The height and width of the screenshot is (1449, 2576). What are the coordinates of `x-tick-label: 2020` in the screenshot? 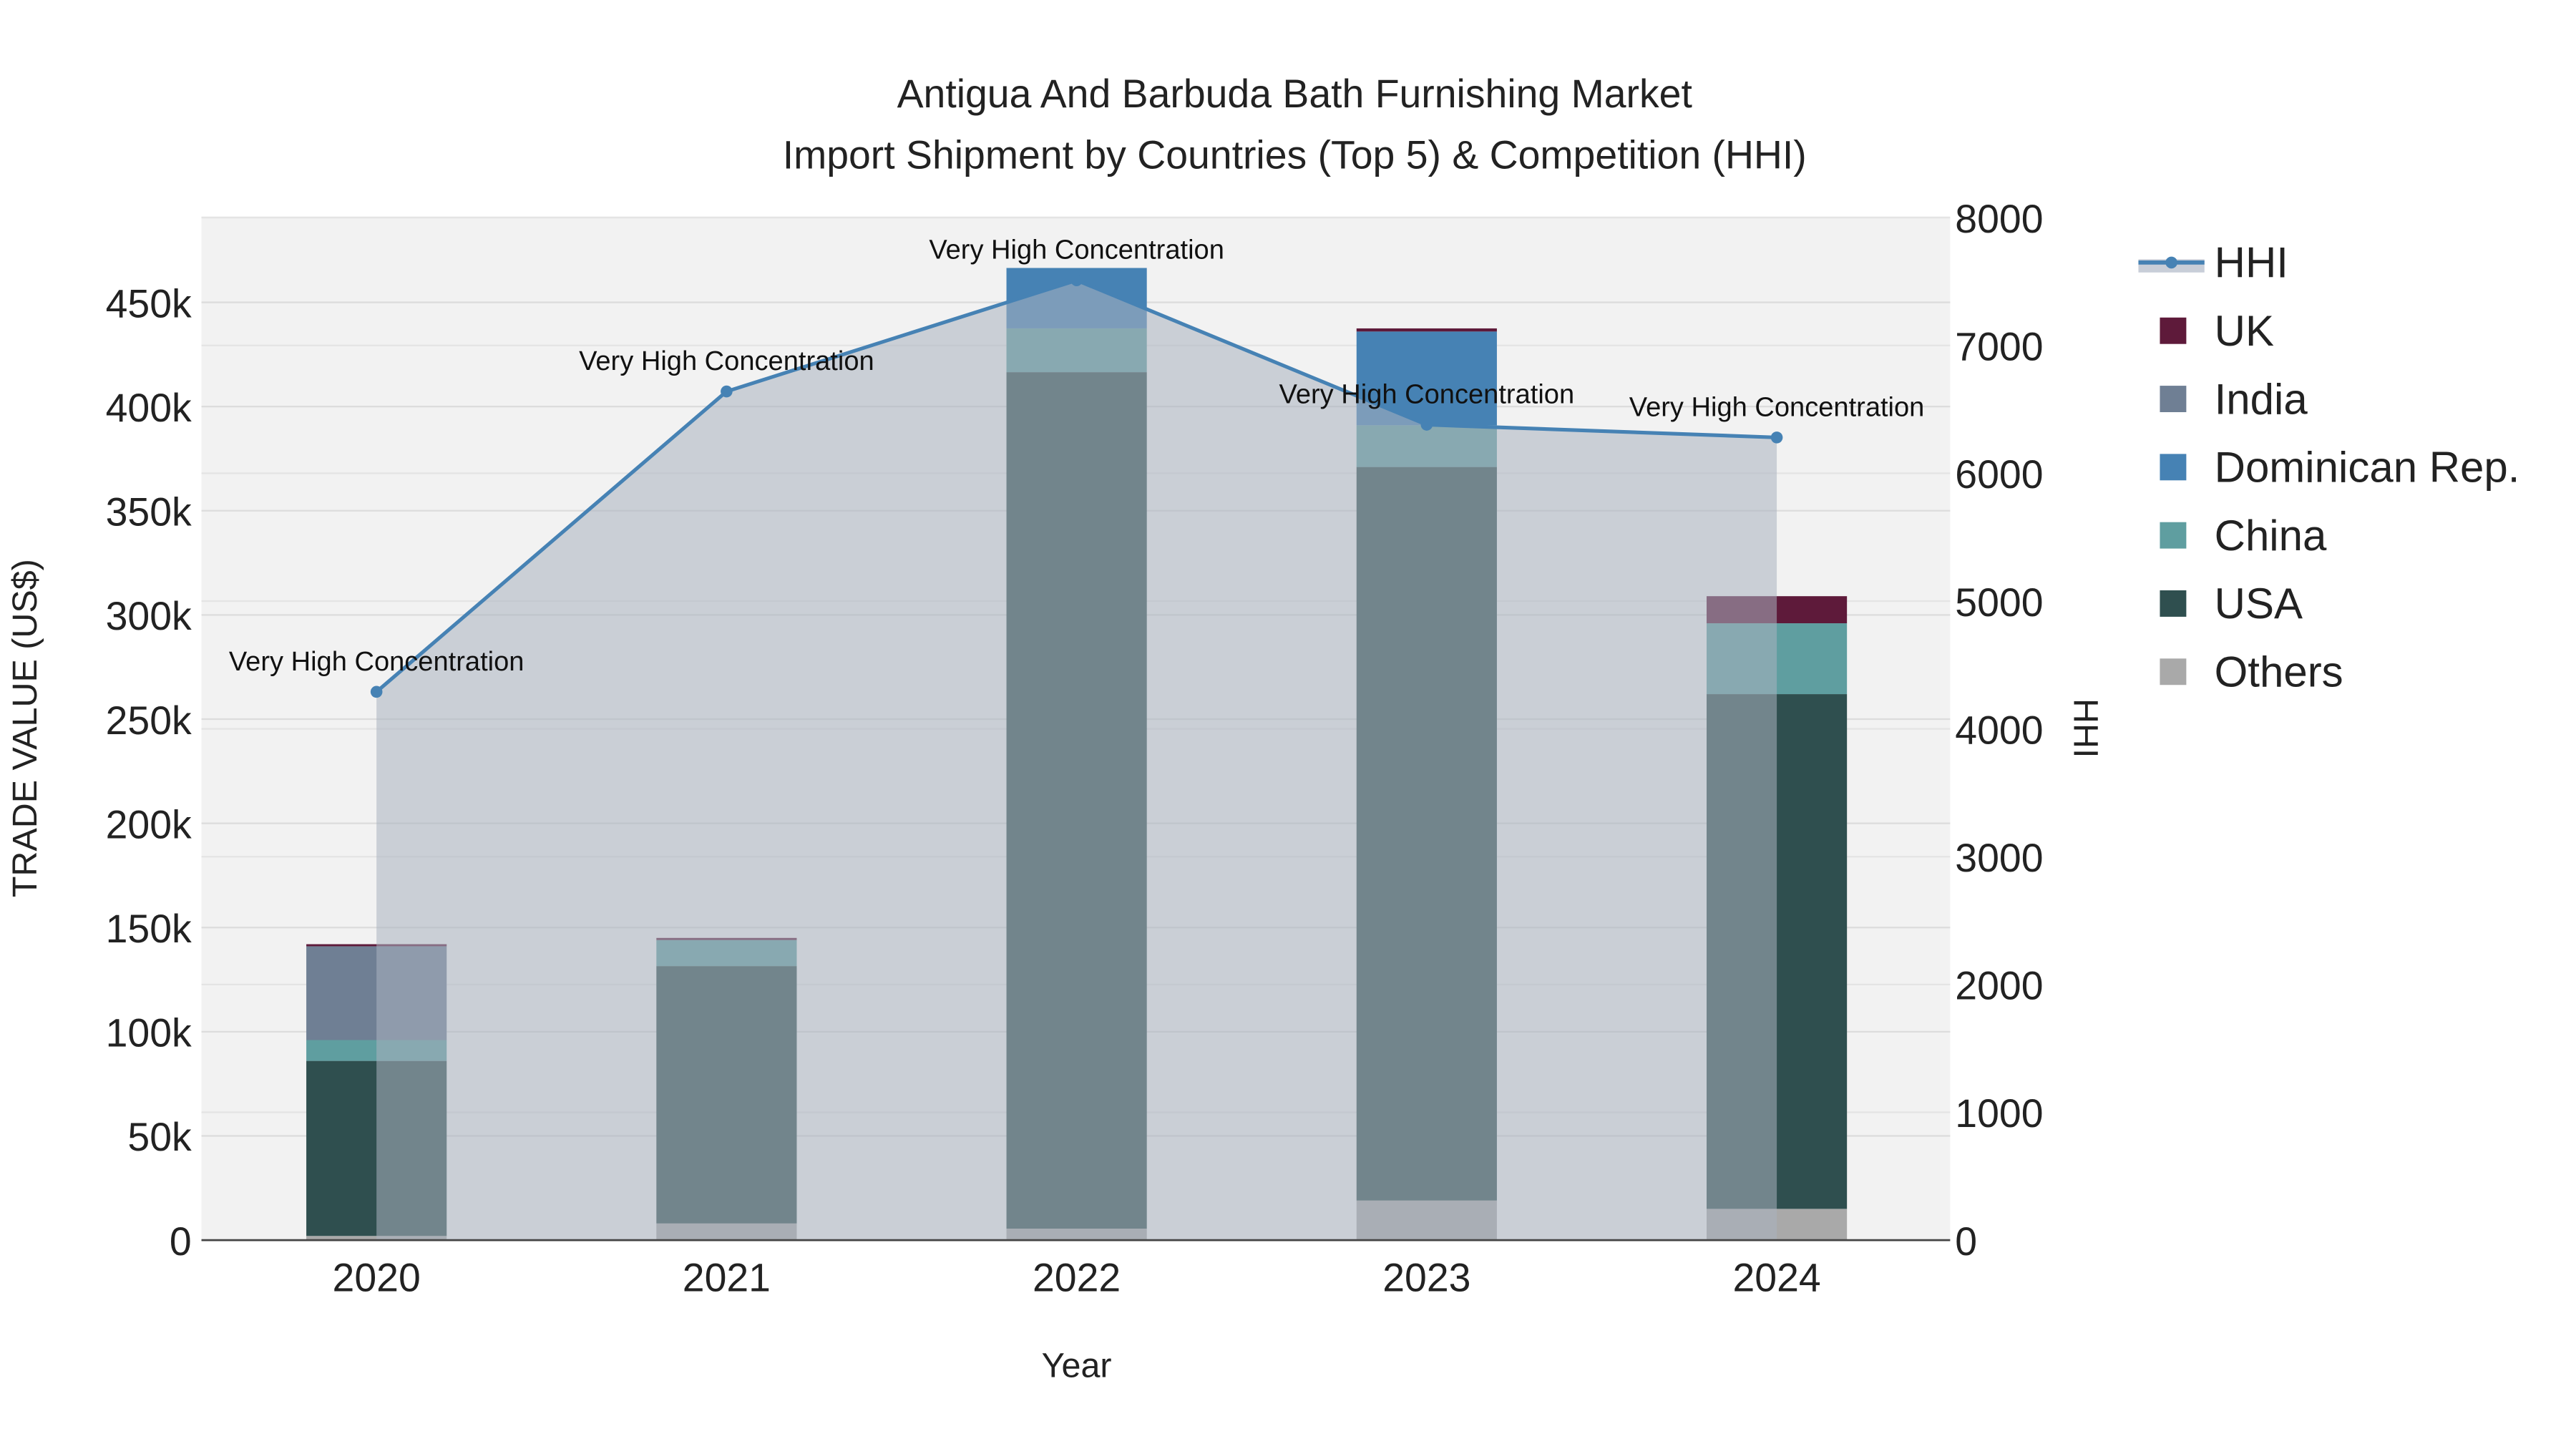 It's located at (377, 1278).